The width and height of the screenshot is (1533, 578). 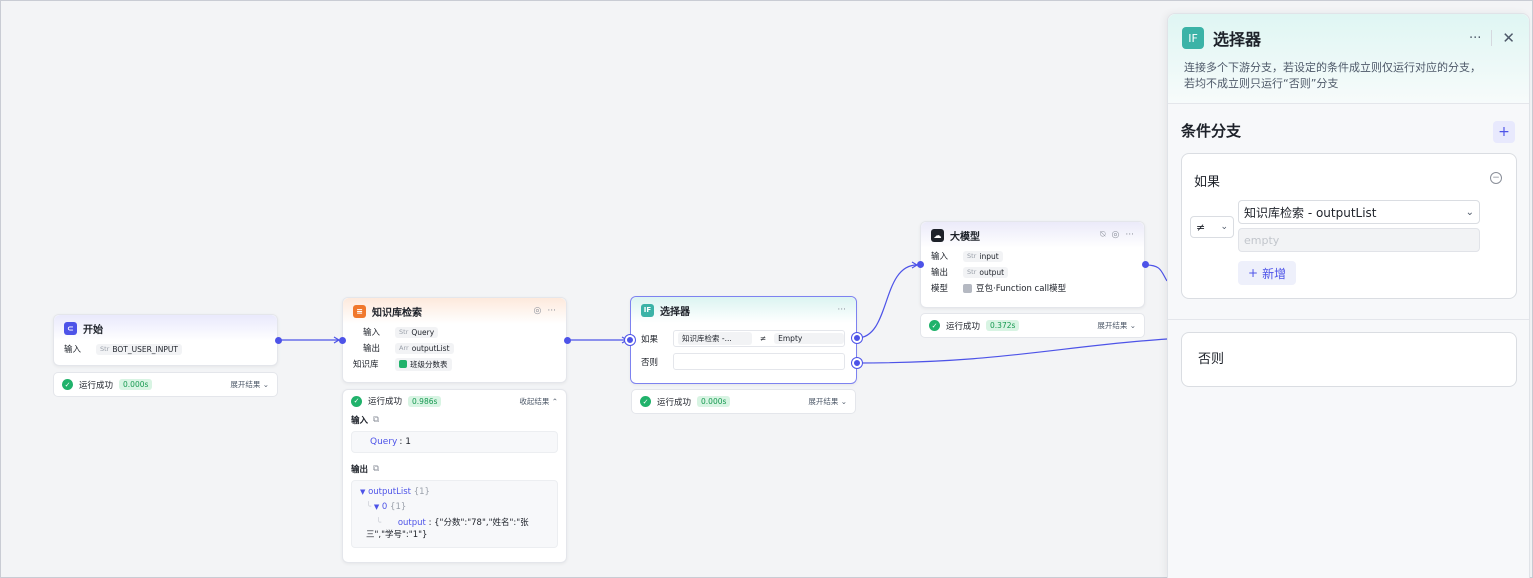 I want to click on new-condition-button: + 新增, so click(x=1267, y=273).